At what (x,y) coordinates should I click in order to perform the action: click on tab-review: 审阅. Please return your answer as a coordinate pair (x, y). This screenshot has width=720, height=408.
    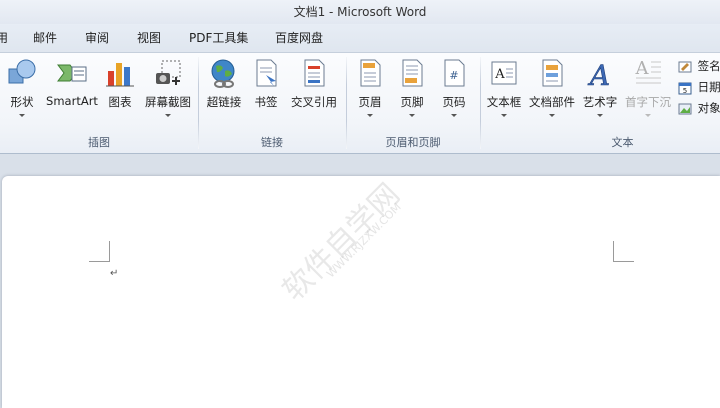
    Looking at the image, I should click on (97, 38).